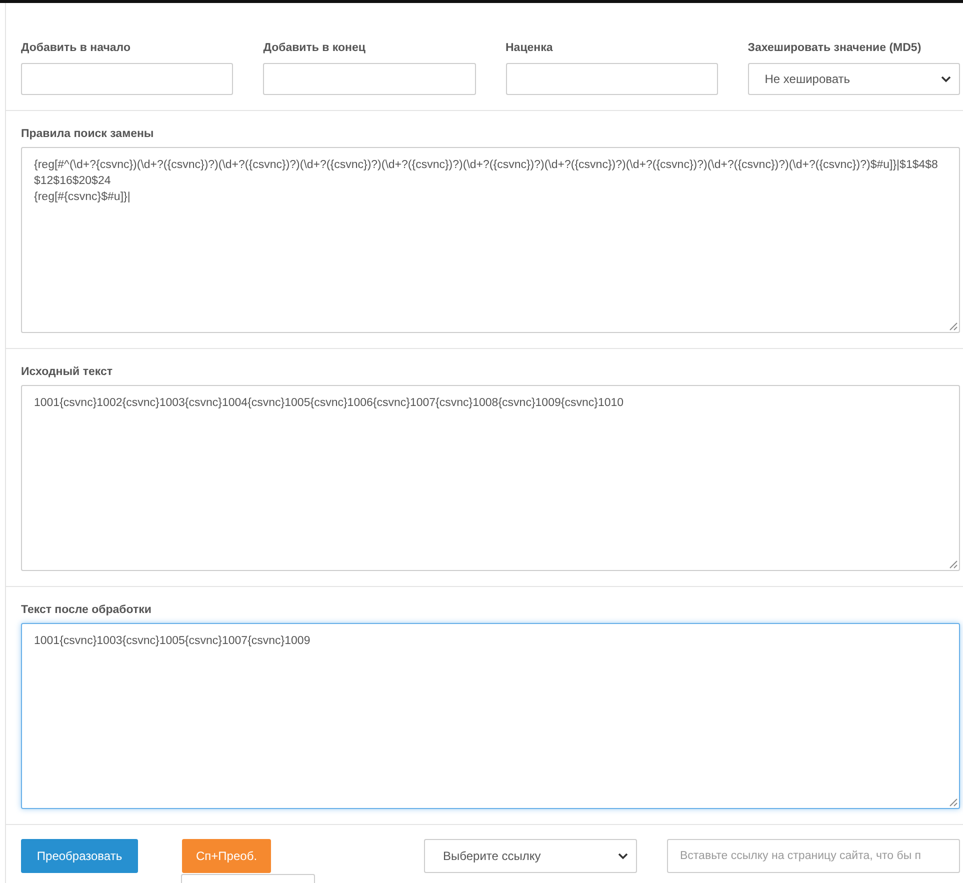 The width and height of the screenshot is (963, 883). I want to click on field-label: Захешировать значение (MD5), so click(835, 48).